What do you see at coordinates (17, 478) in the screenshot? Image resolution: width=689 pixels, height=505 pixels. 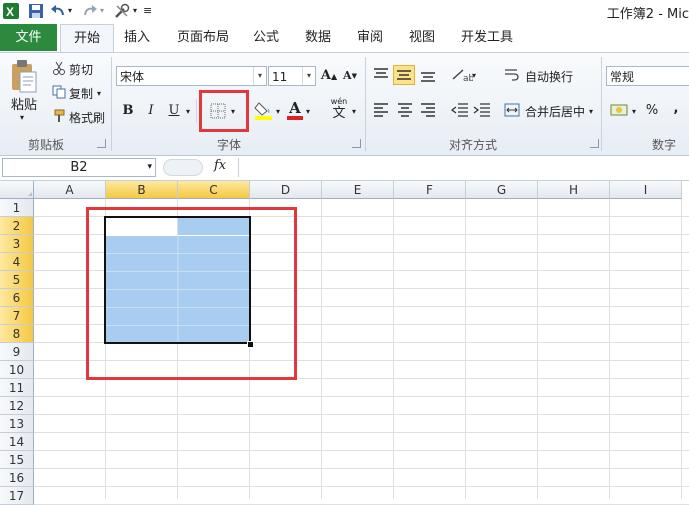 I see `row-header-16: 16` at bounding box center [17, 478].